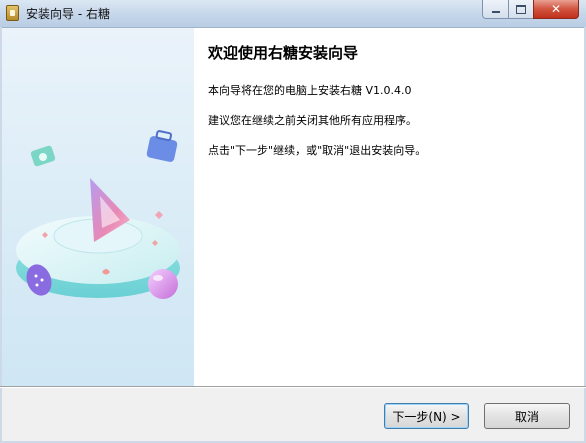 The image size is (586, 443). Describe the element at coordinates (98, 214) in the screenshot. I see `banner-illustration` at that location.